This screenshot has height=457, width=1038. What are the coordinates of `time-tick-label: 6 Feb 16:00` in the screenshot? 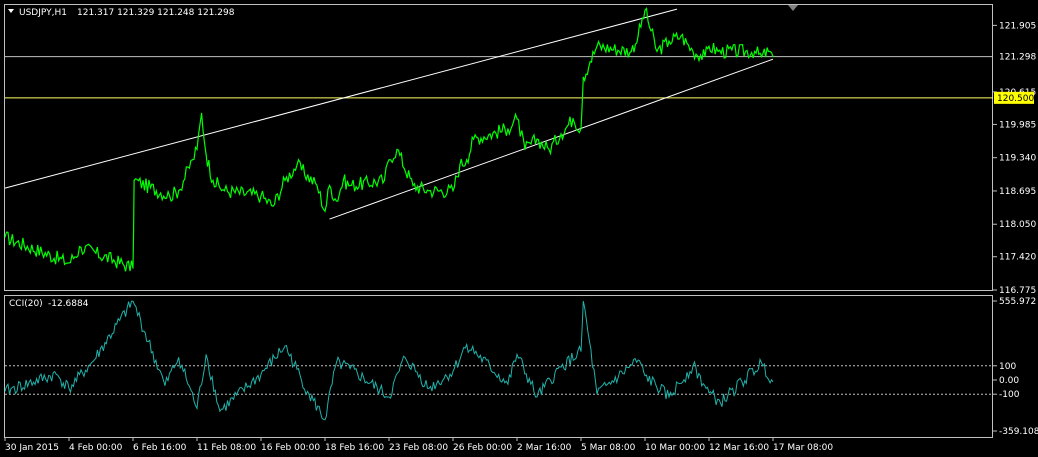 It's located at (160, 448).